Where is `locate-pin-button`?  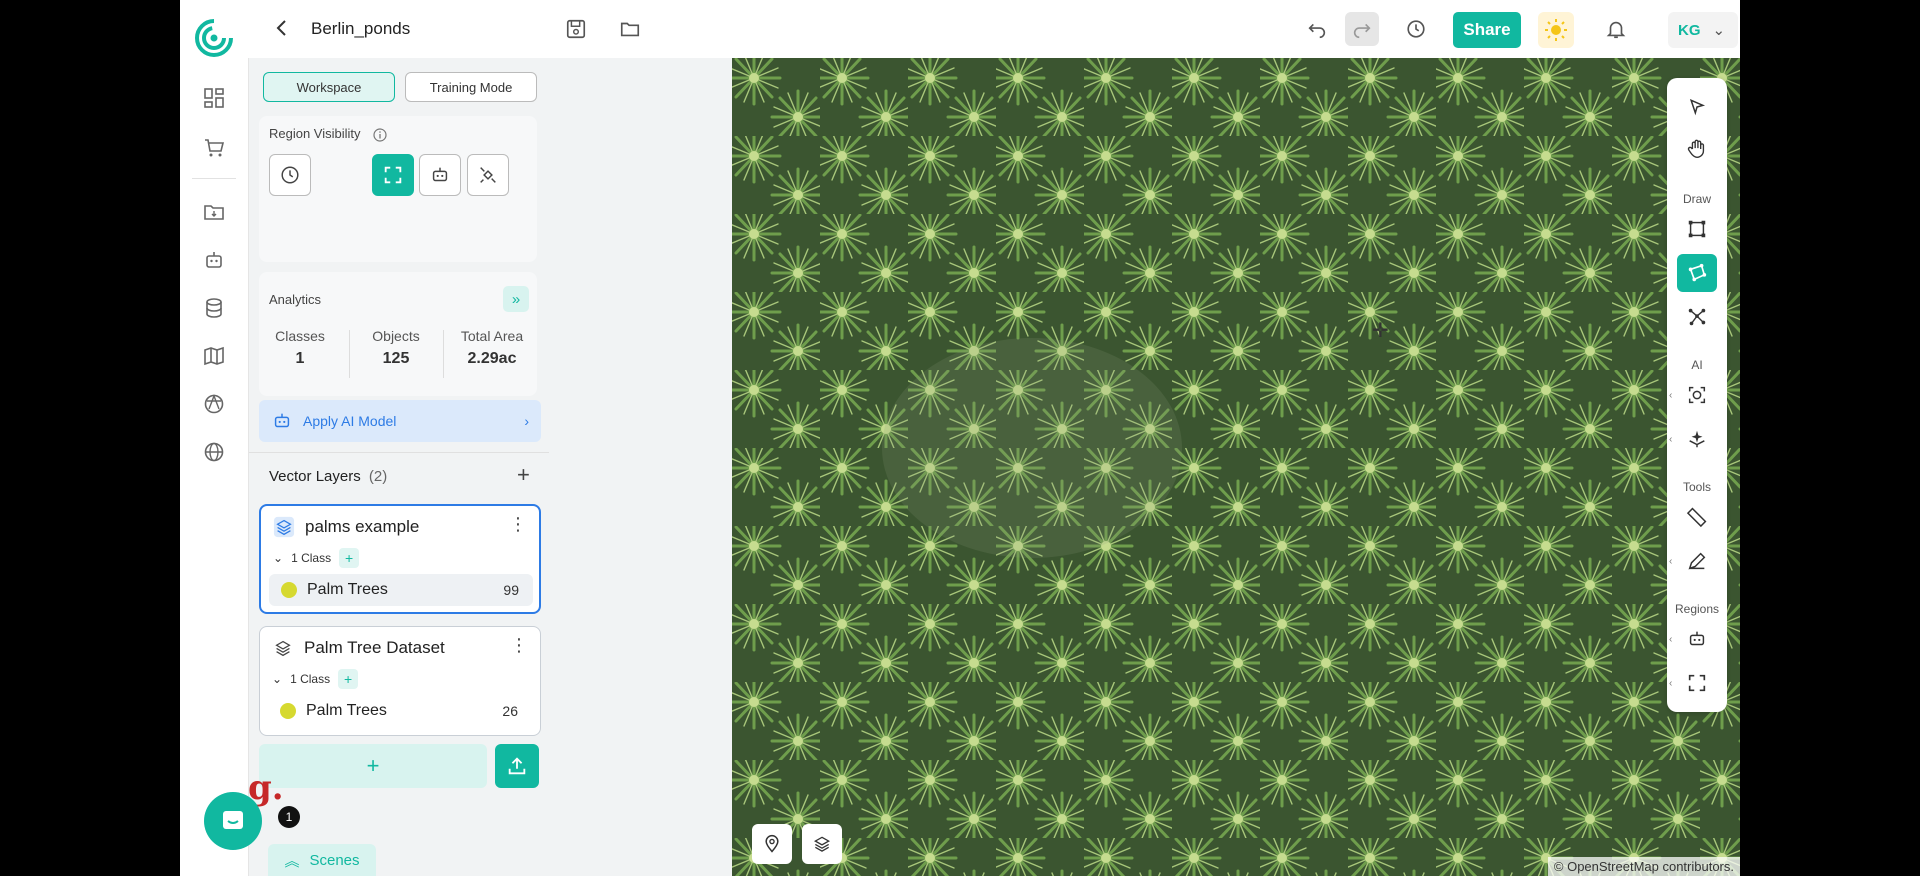
locate-pin-button is located at coordinates (772, 844).